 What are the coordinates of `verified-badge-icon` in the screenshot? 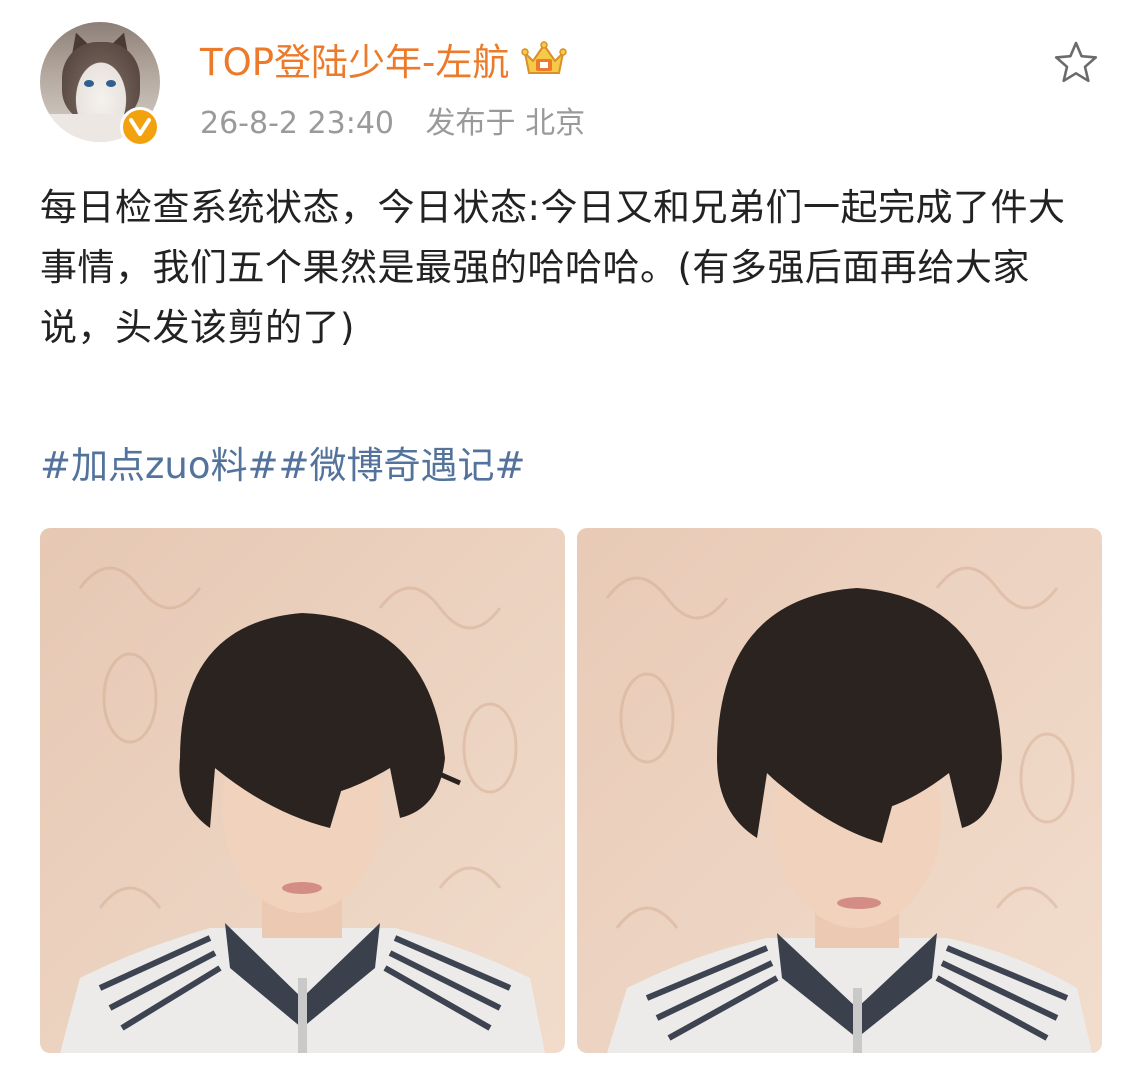 It's located at (140, 127).